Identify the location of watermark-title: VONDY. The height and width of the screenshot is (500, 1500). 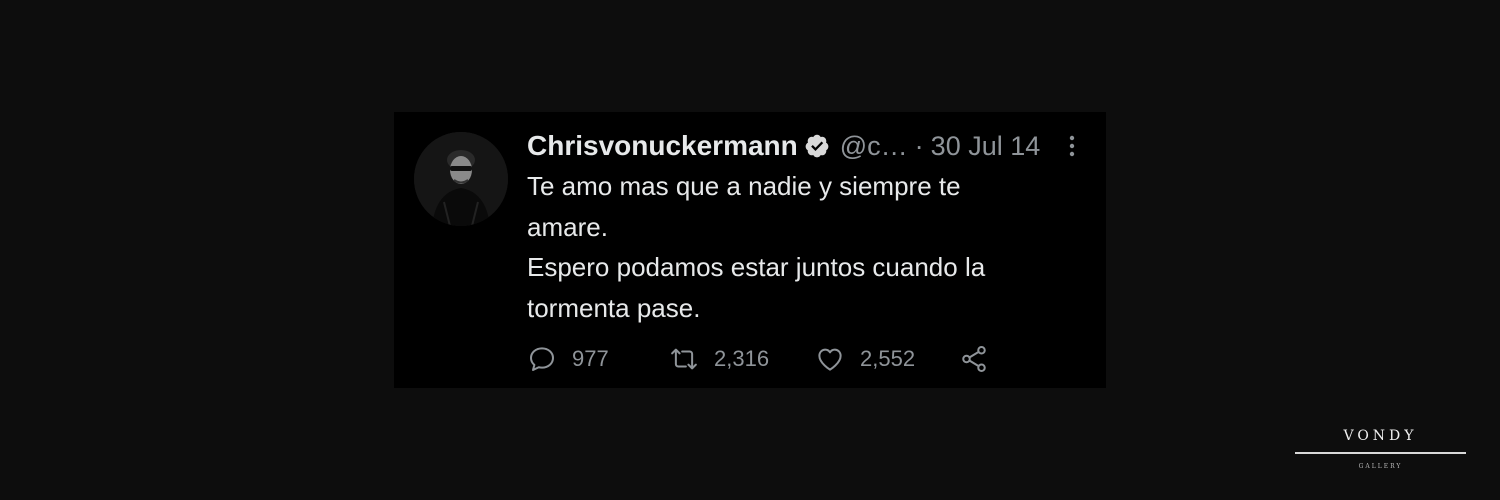
(1380, 436).